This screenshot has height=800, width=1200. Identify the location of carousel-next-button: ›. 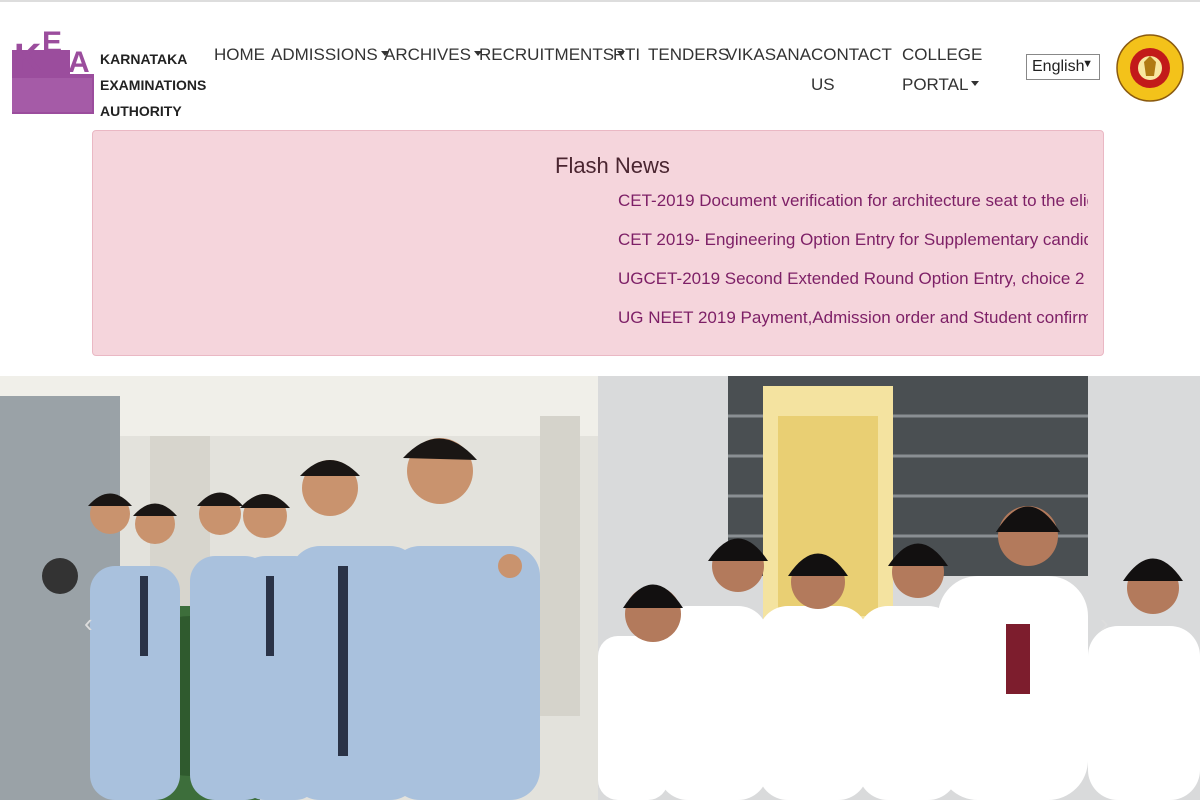
(1104, 623).